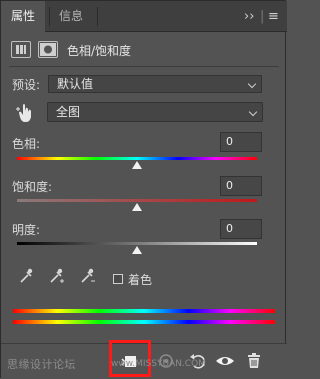 The width and height of the screenshot is (320, 379). Describe the element at coordinates (118, 279) in the screenshot. I see `colorize-checkbox` at that location.